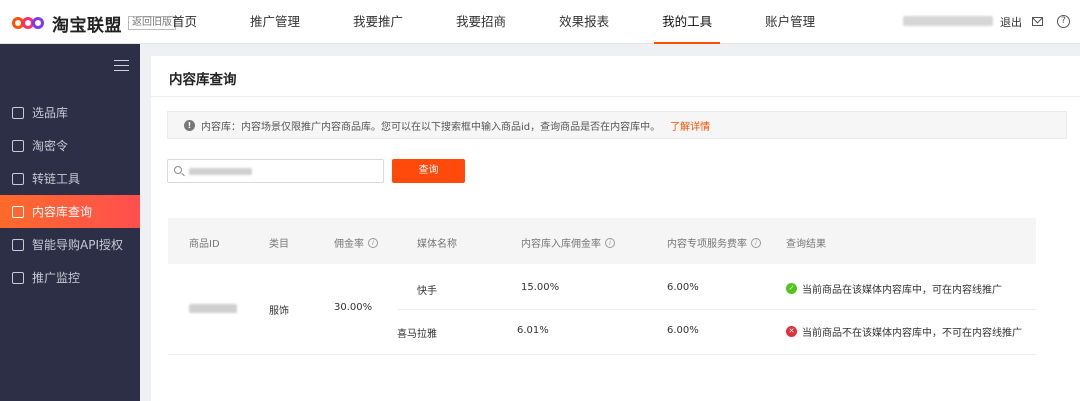 Image resolution: width=1080 pixels, height=401 pixels. I want to click on category-cell: 服饰, so click(279, 311).